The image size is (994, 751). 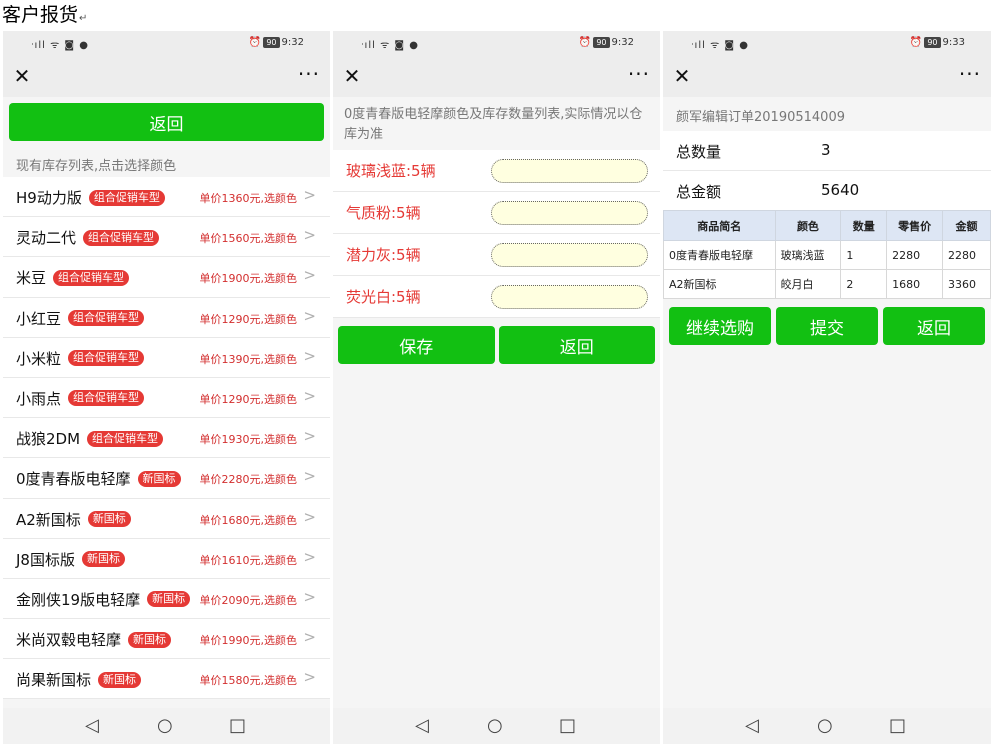 I want to click on total-amount-label: 总金额, so click(x=699, y=192).